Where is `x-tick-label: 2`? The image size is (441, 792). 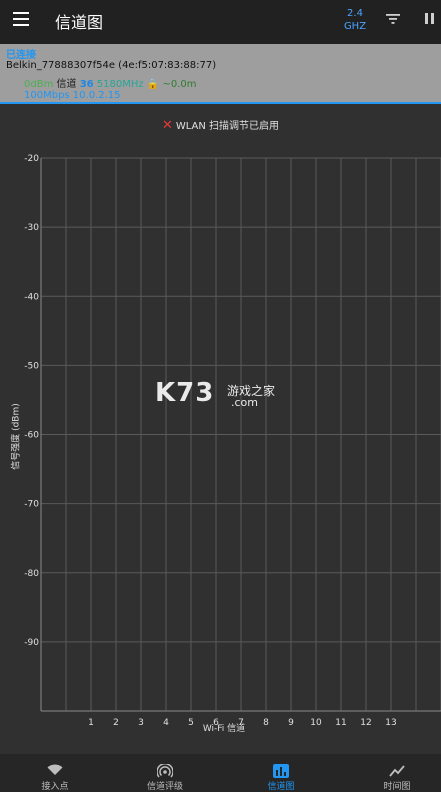
x-tick-label: 2 is located at coordinates (116, 723).